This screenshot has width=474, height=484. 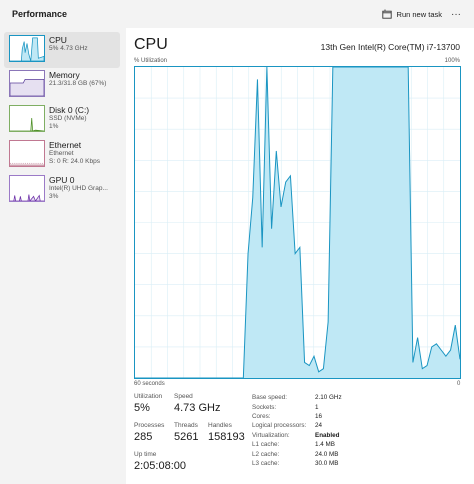 What do you see at coordinates (65, 145) in the screenshot?
I see `sidebar-item-label: Ethernet` at bounding box center [65, 145].